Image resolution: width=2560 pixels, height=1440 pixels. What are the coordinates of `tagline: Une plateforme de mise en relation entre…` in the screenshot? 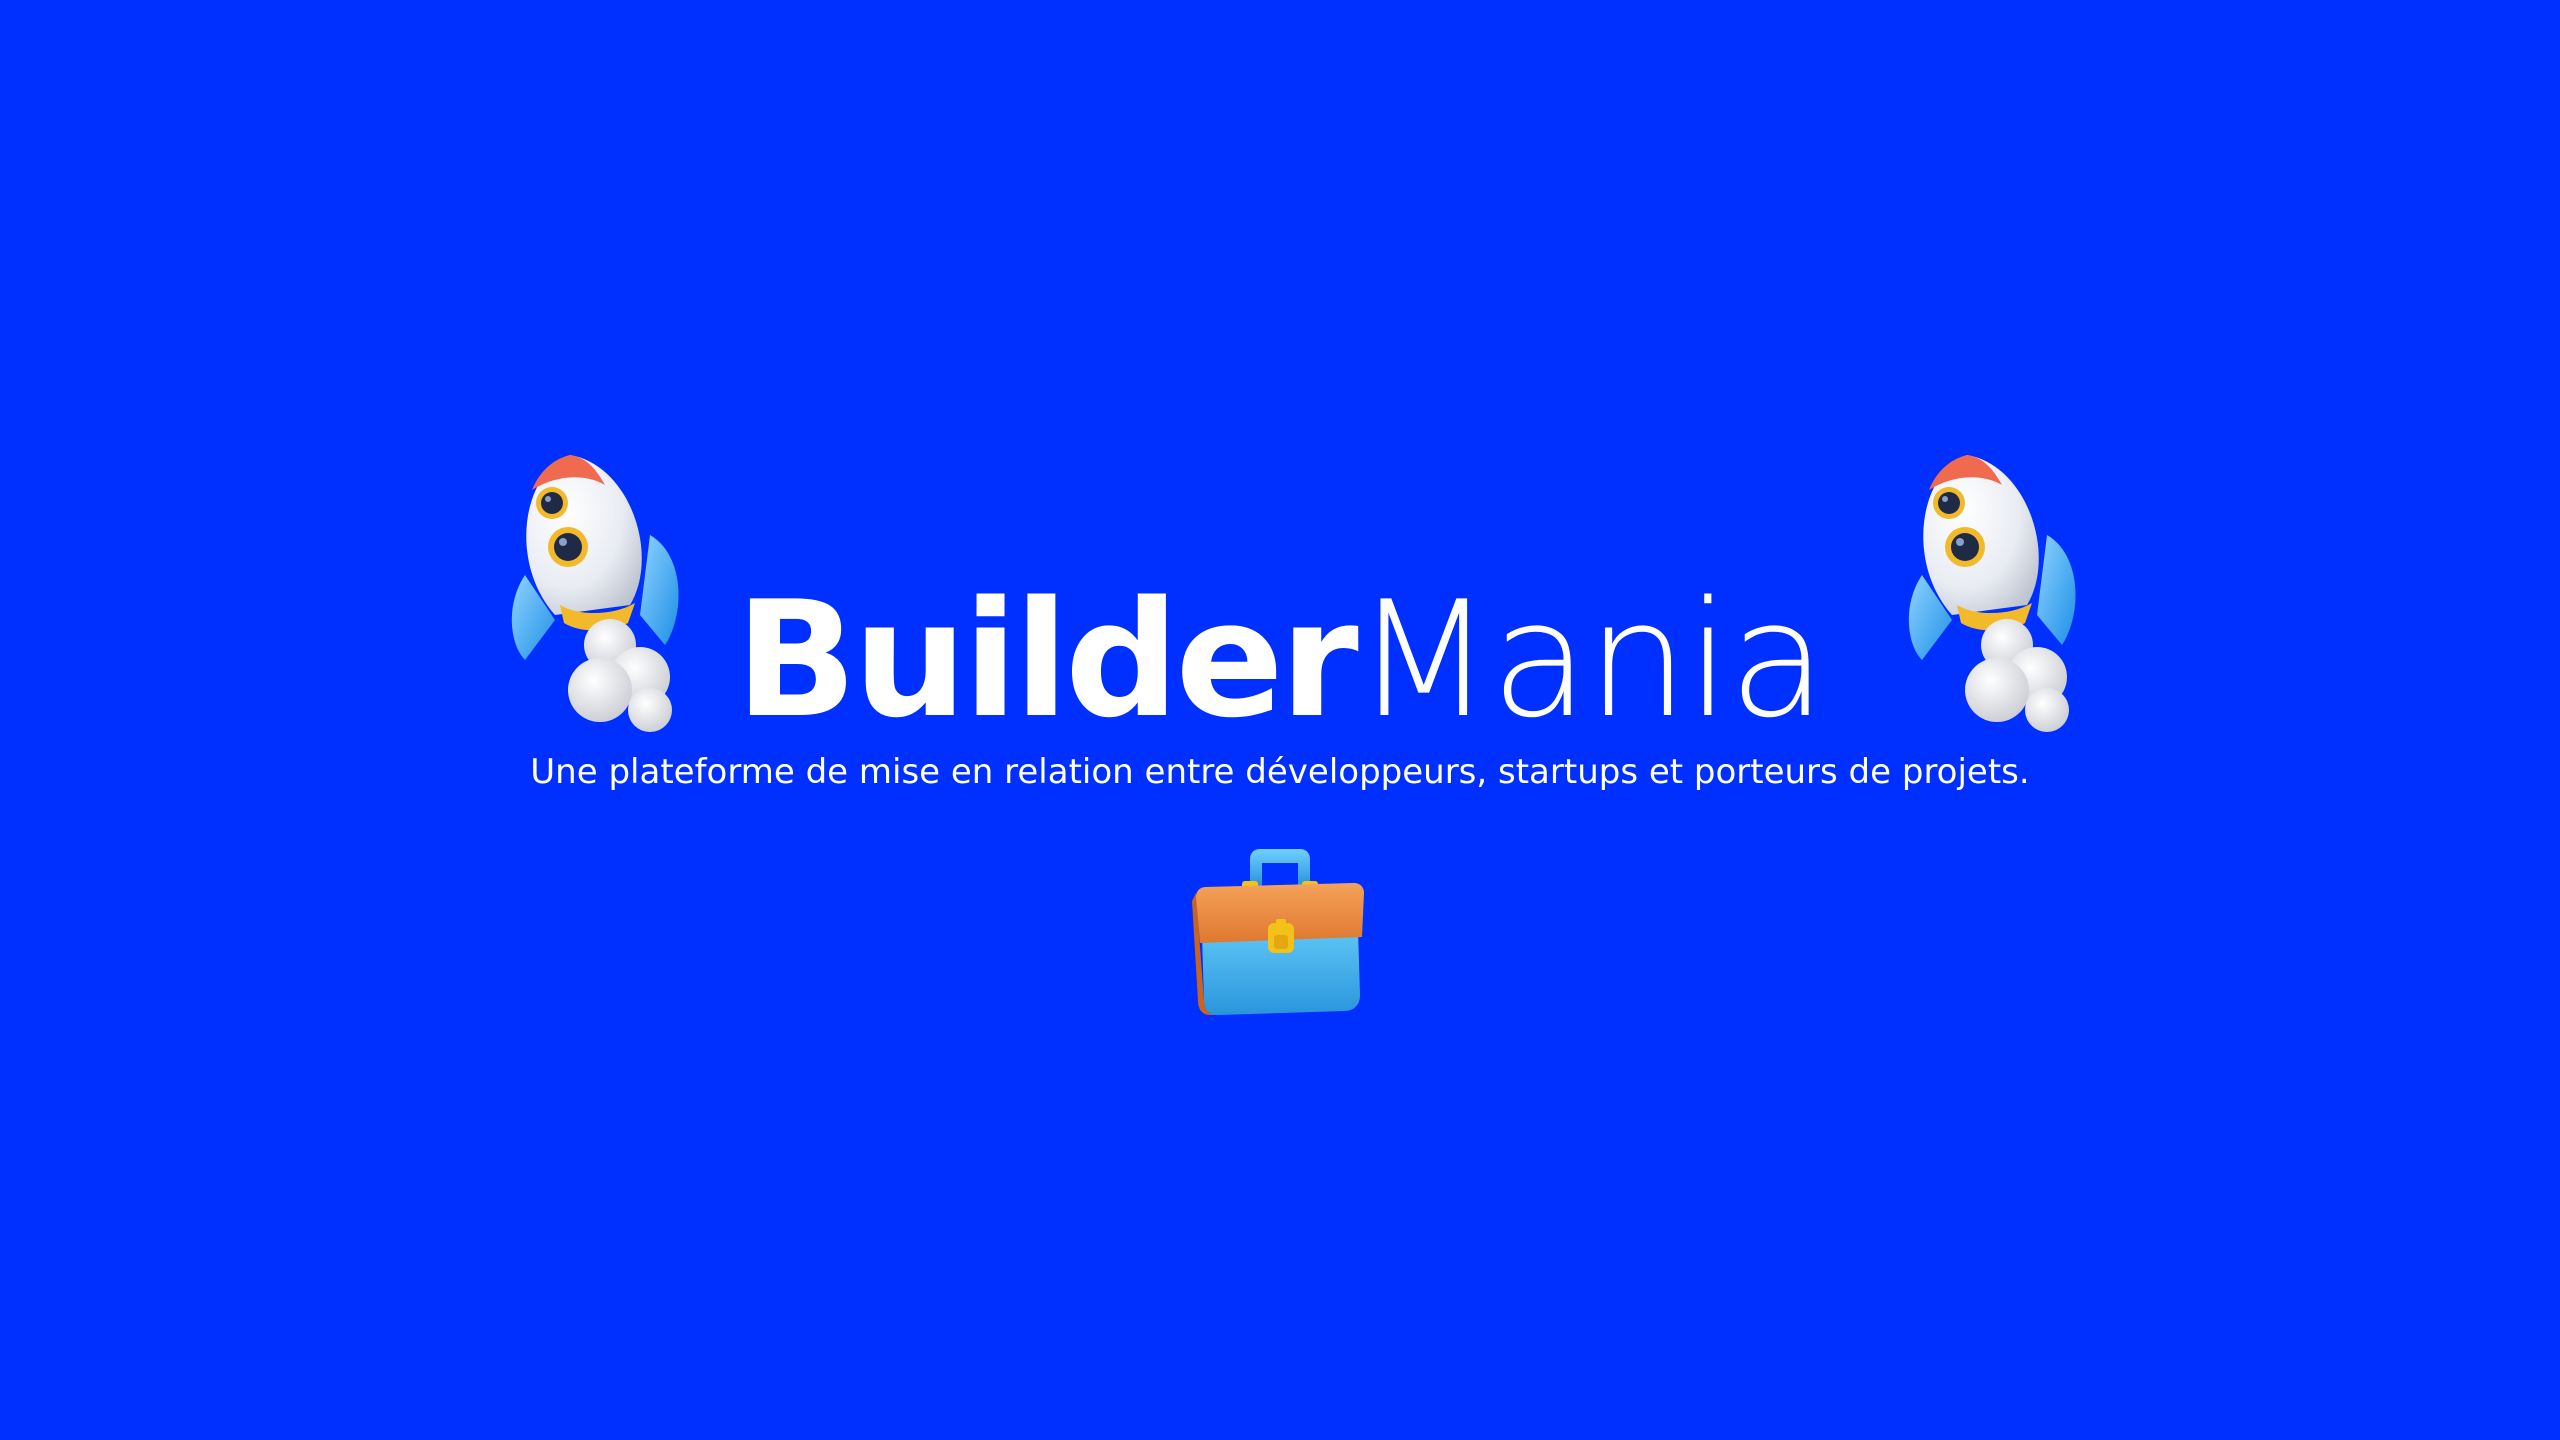 It's located at (1280, 772).